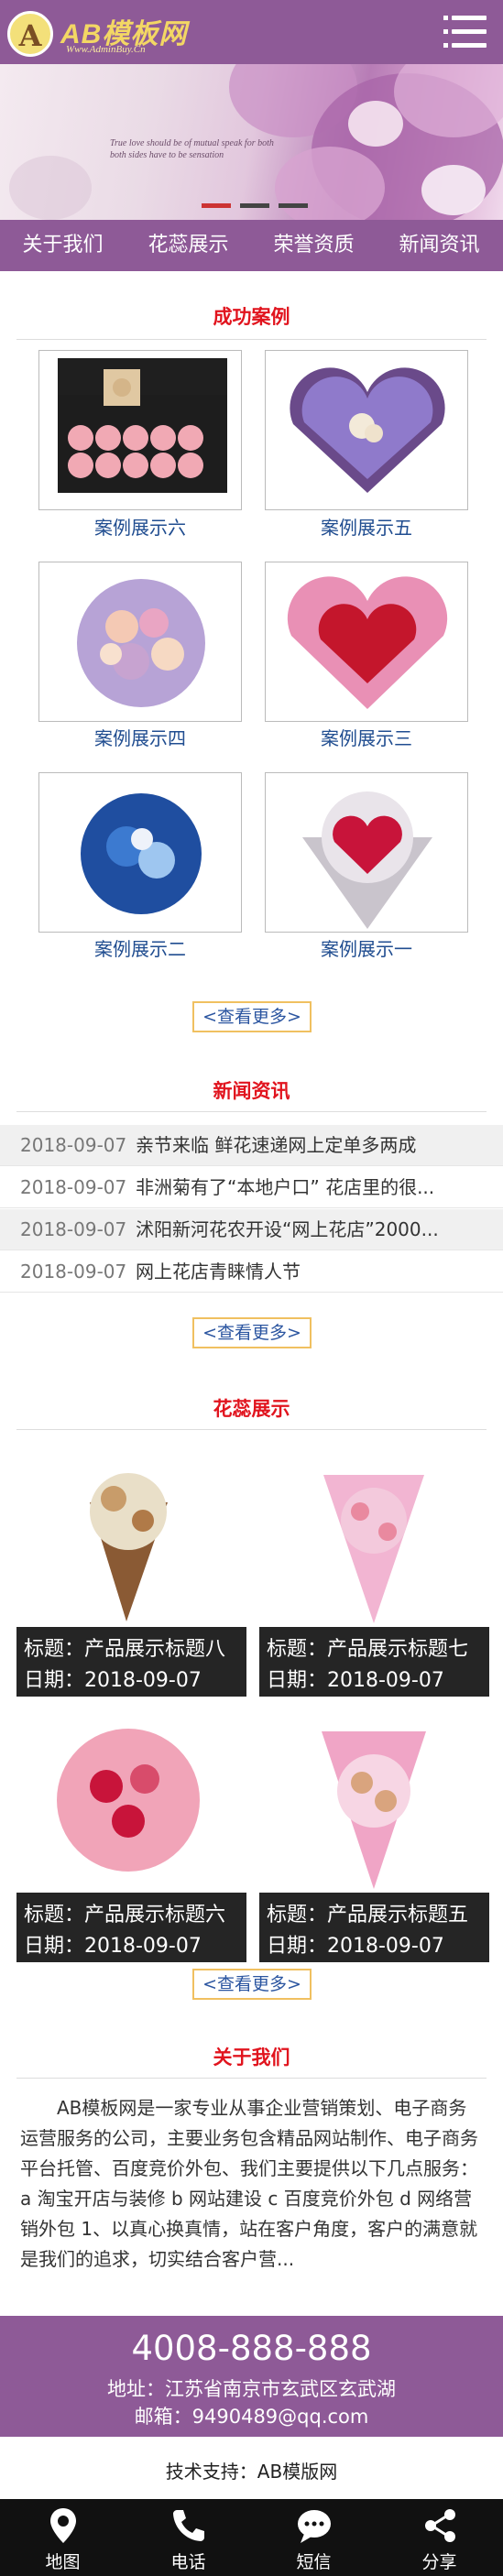 The height and width of the screenshot is (2576, 503). I want to click on toolbar-label: 地图, so click(63, 2562).